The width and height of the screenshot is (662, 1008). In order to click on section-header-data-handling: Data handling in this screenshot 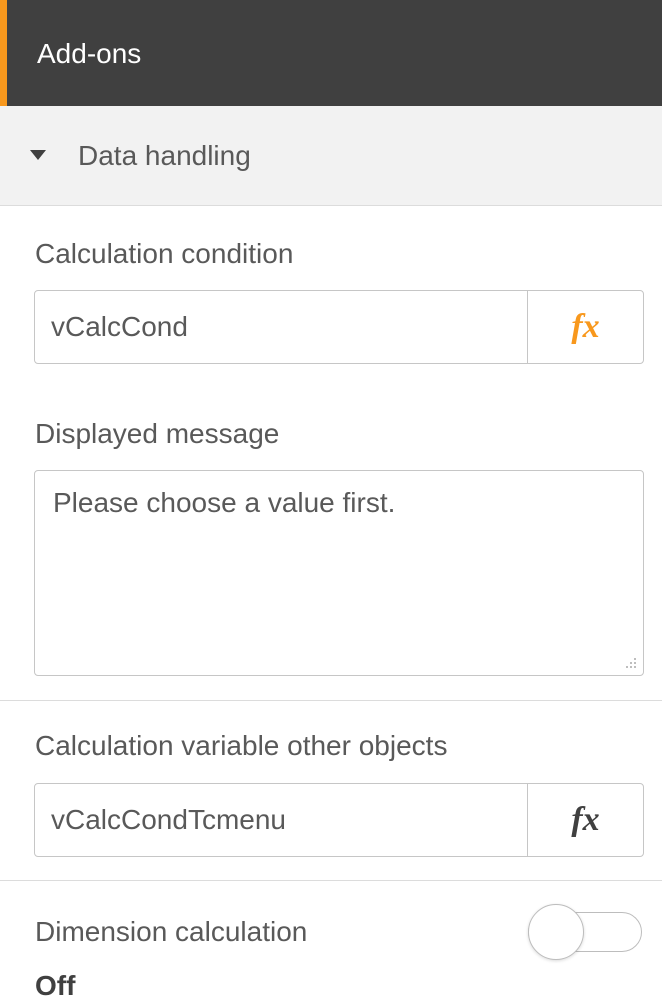, I will do `click(331, 156)`.